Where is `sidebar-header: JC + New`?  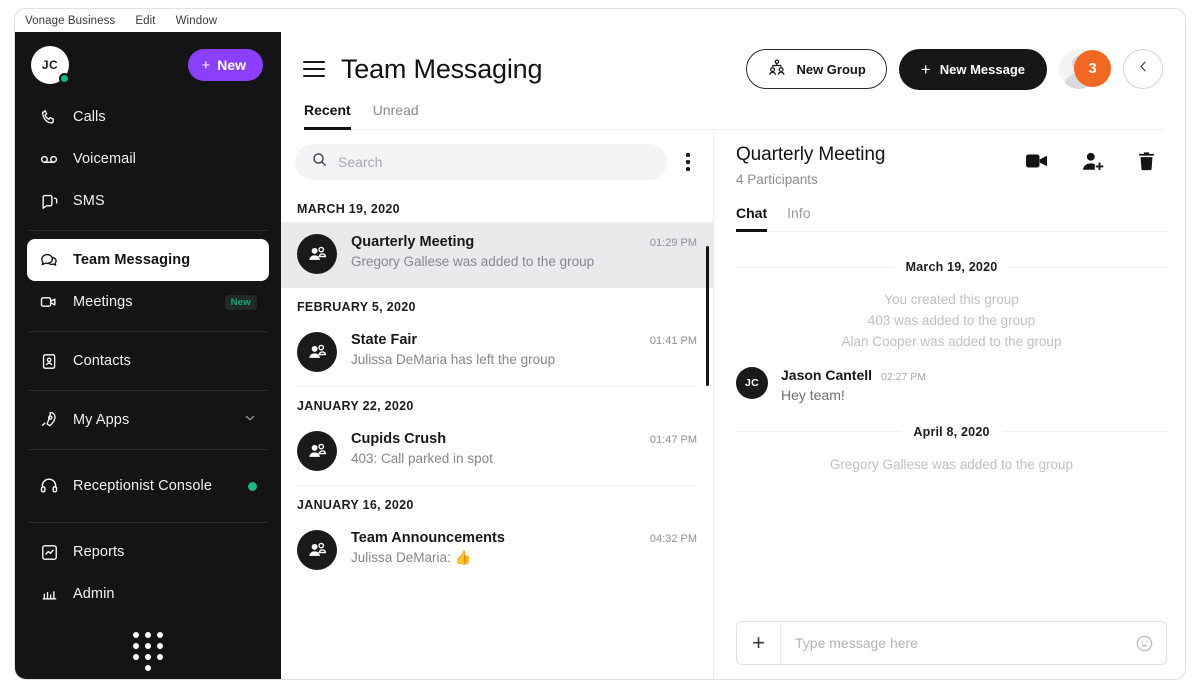
sidebar-header: JC + New is located at coordinates (148, 63).